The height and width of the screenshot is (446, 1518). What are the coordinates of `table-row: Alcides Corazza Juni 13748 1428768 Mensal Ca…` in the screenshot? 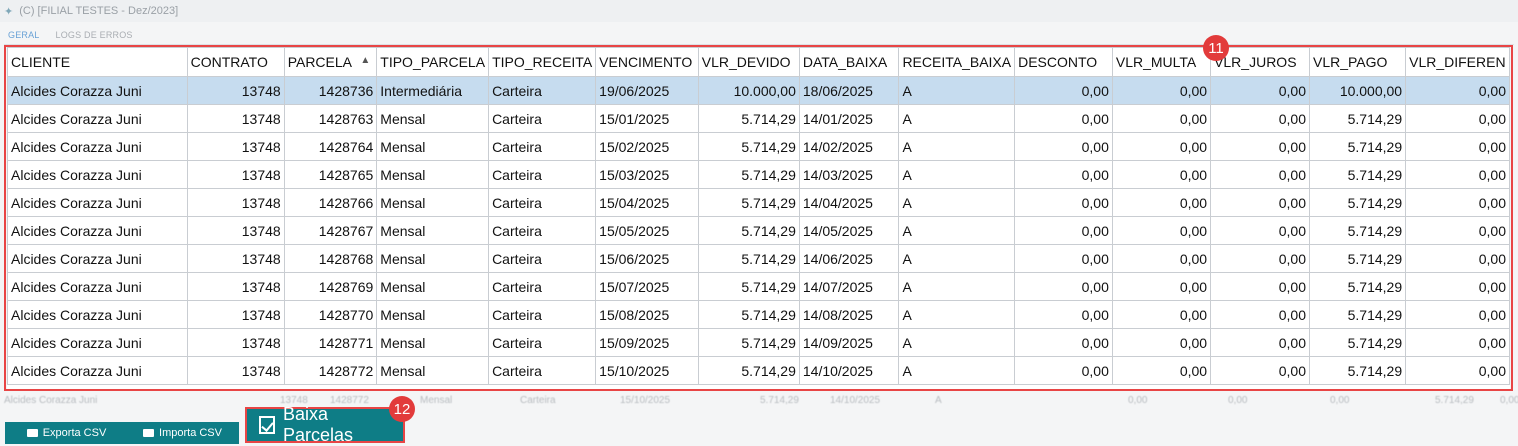 It's located at (758, 258).